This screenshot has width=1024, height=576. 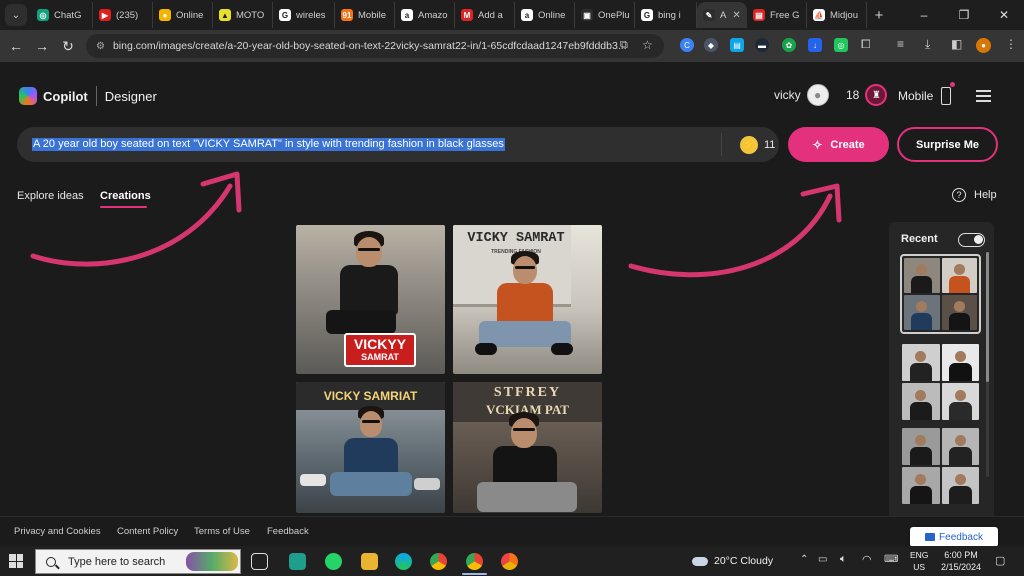 What do you see at coordinates (736, 15) in the screenshot?
I see `tab-close-icon: ✕` at bounding box center [736, 15].